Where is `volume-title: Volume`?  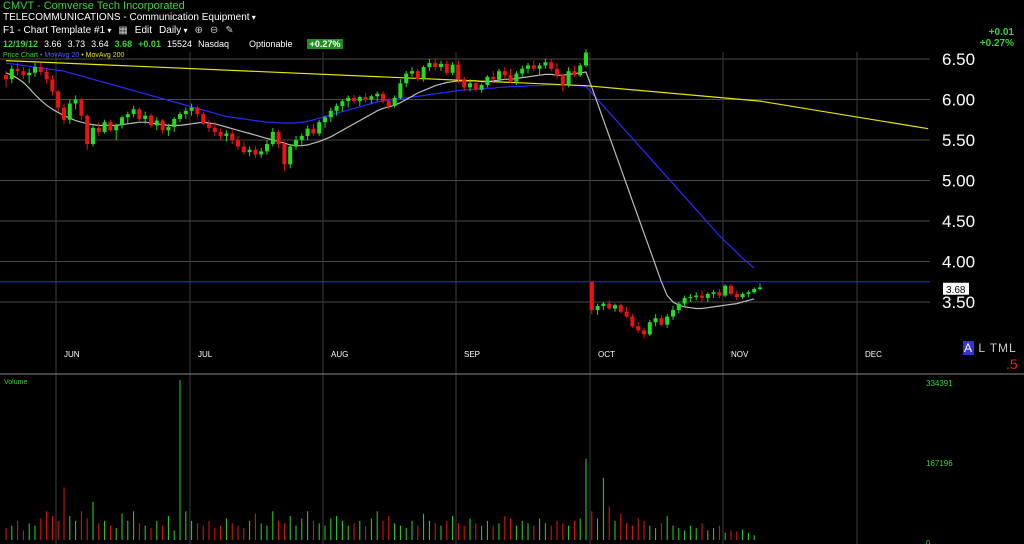 volume-title: Volume is located at coordinates (15, 382).